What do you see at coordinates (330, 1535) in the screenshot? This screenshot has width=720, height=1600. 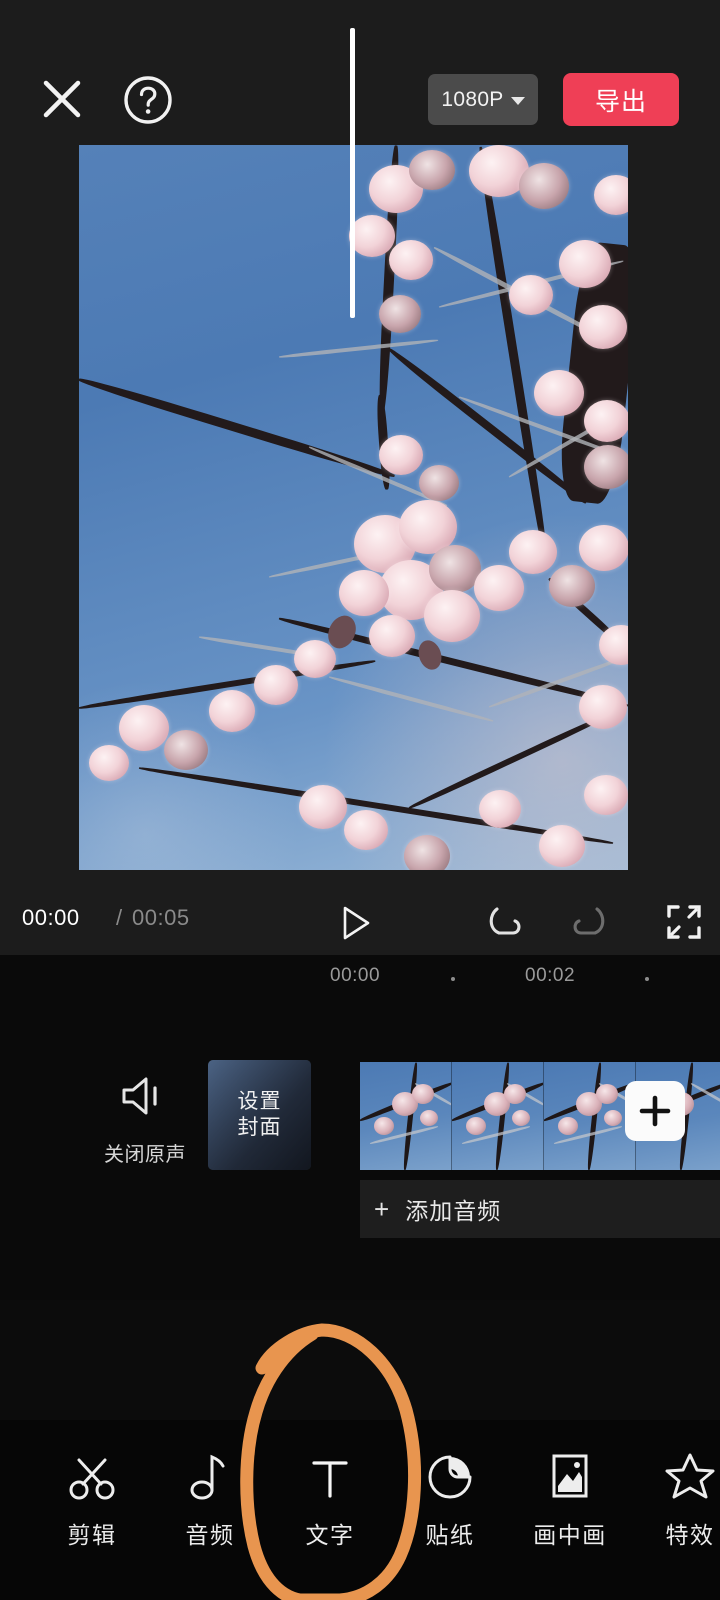 I see `tool-label: 文字` at bounding box center [330, 1535].